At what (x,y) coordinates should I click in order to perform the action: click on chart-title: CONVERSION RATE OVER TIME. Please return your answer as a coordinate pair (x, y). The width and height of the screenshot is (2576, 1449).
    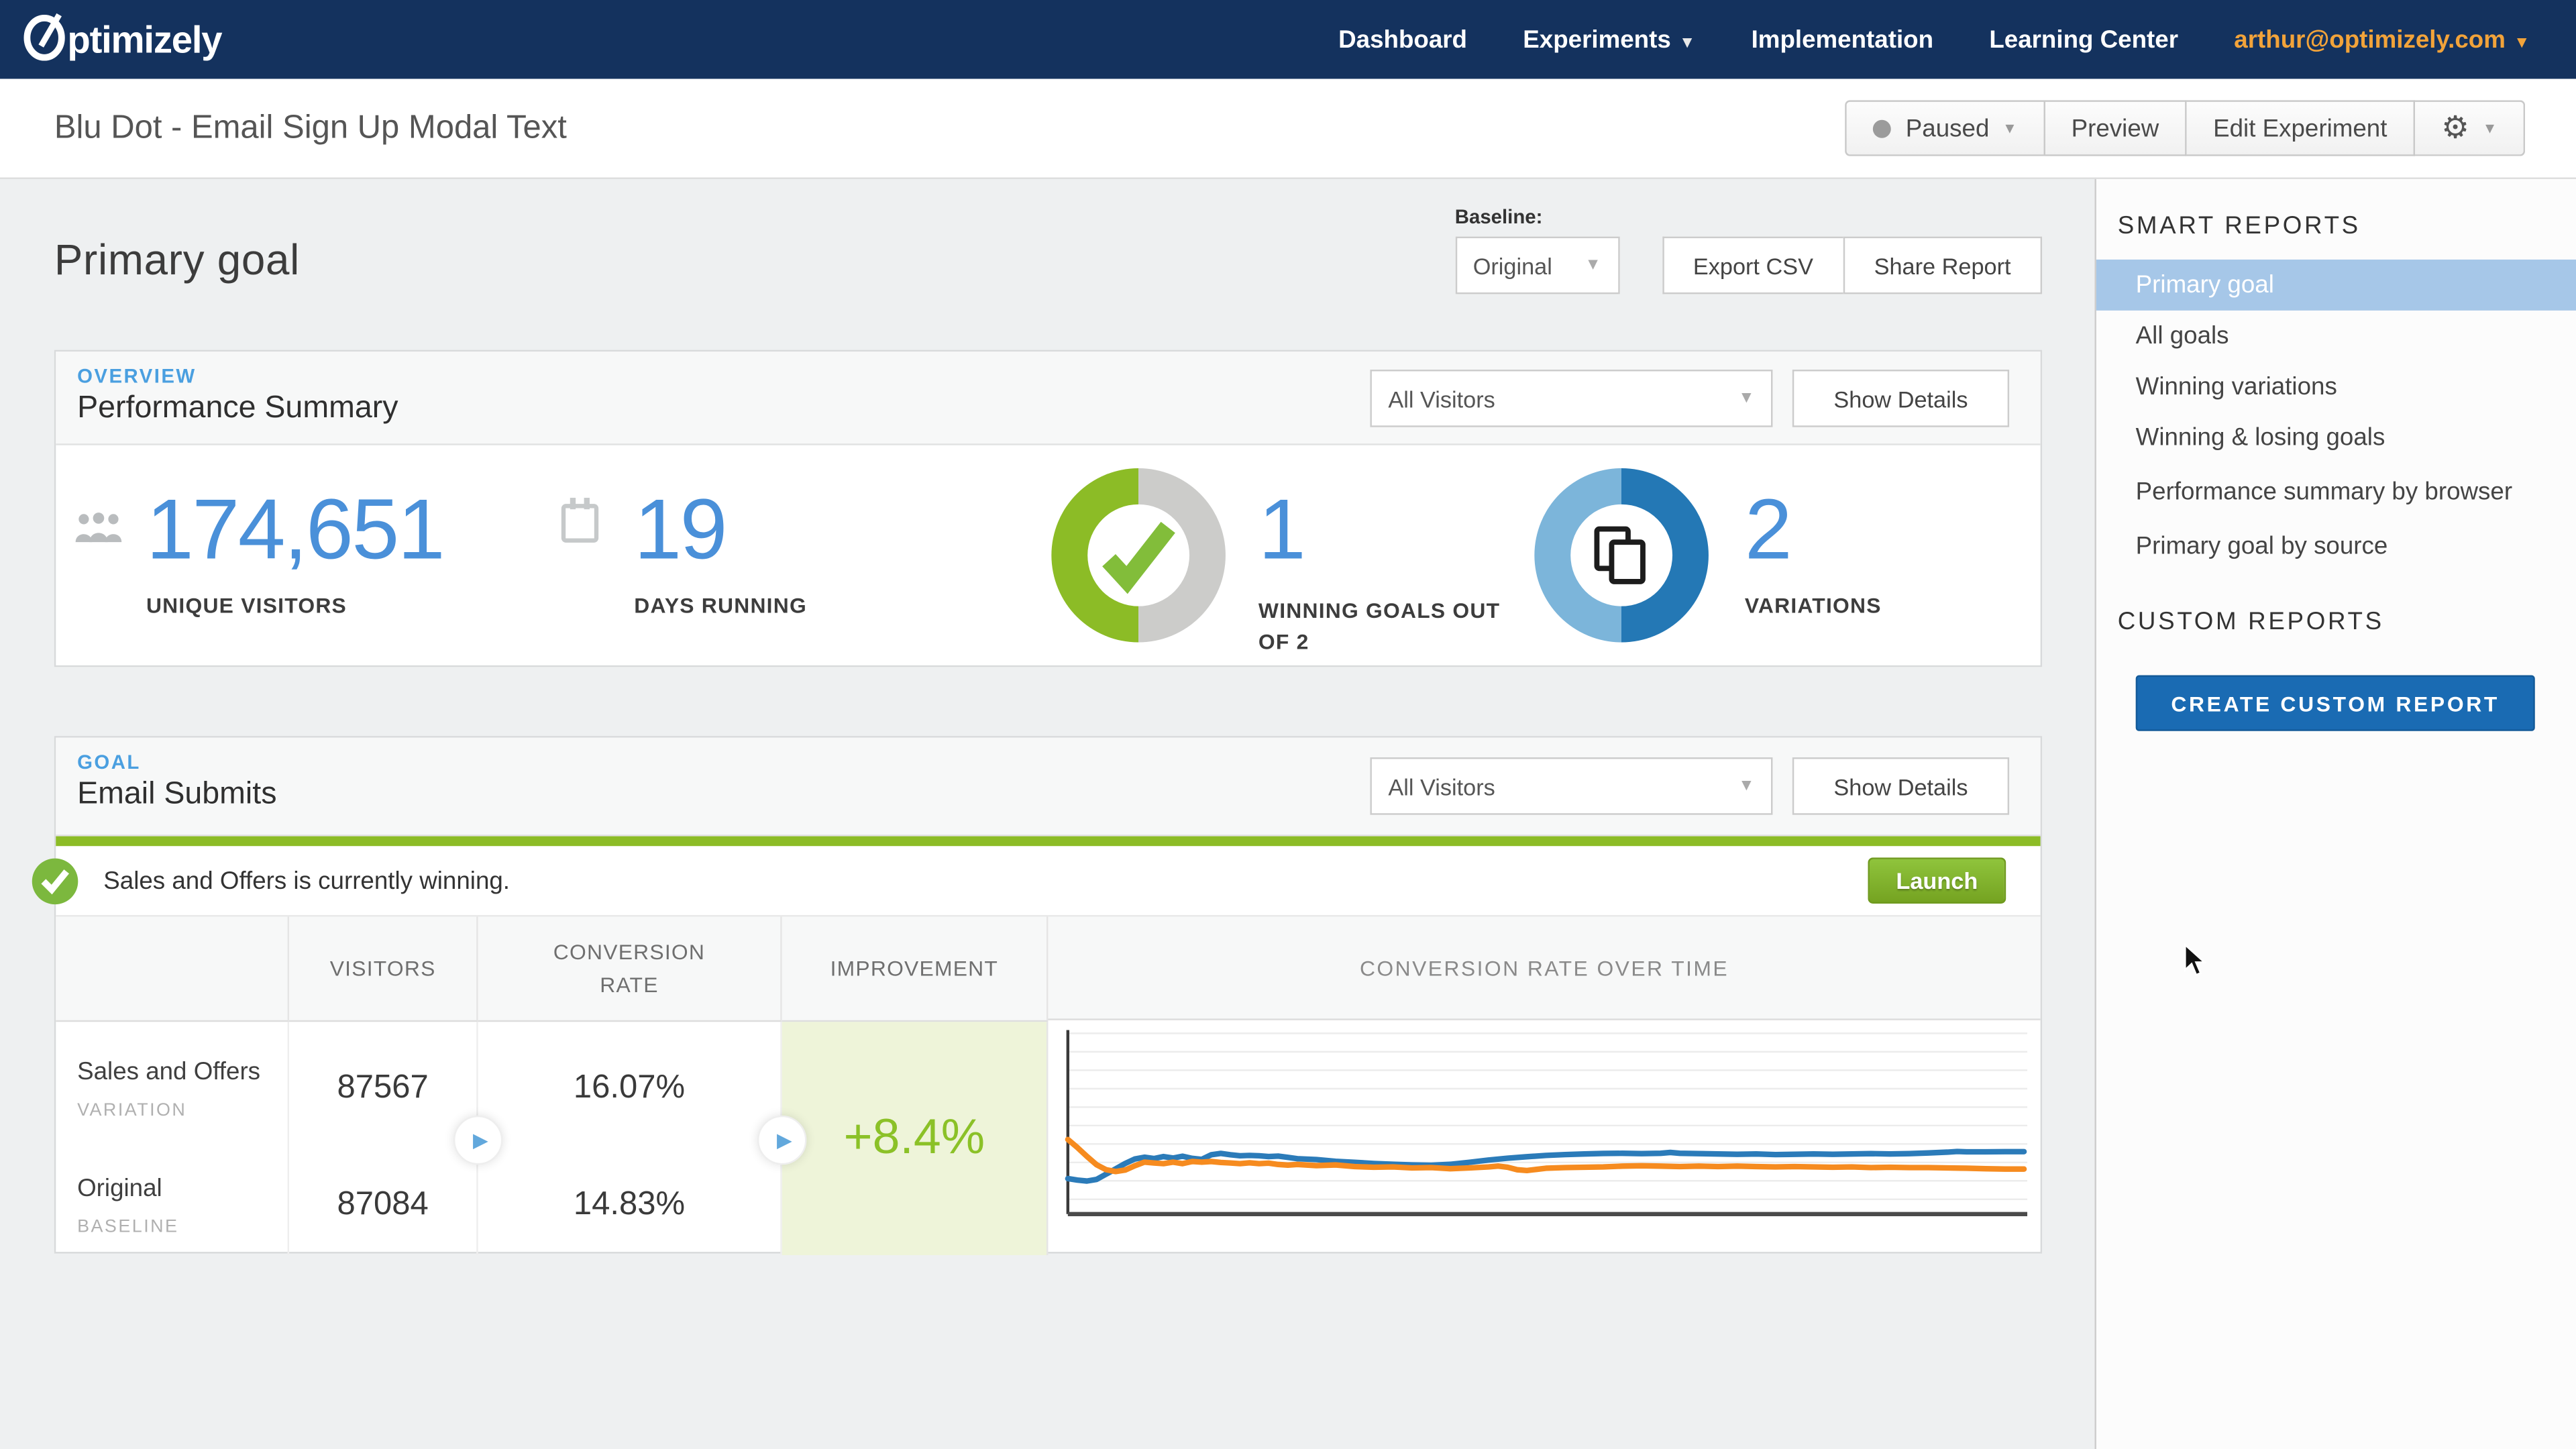
    Looking at the image, I should click on (1544, 968).